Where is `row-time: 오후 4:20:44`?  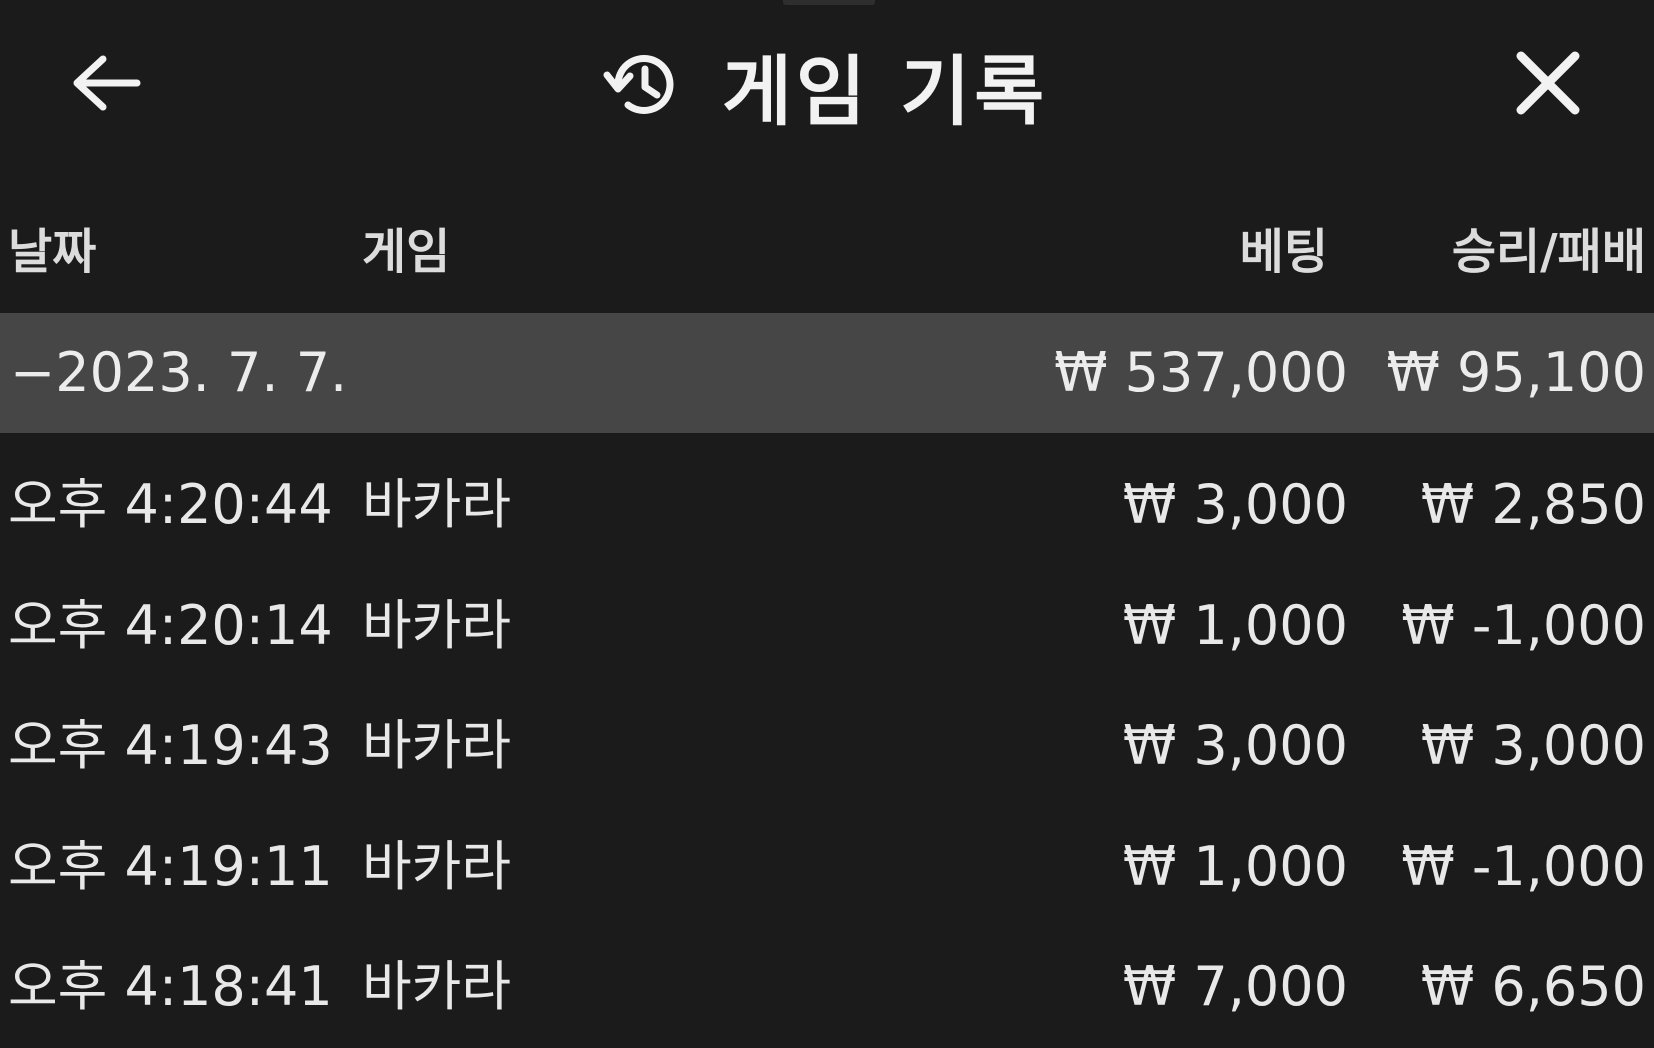 row-time: 오후 4:20:44 is located at coordinates (170, 504).